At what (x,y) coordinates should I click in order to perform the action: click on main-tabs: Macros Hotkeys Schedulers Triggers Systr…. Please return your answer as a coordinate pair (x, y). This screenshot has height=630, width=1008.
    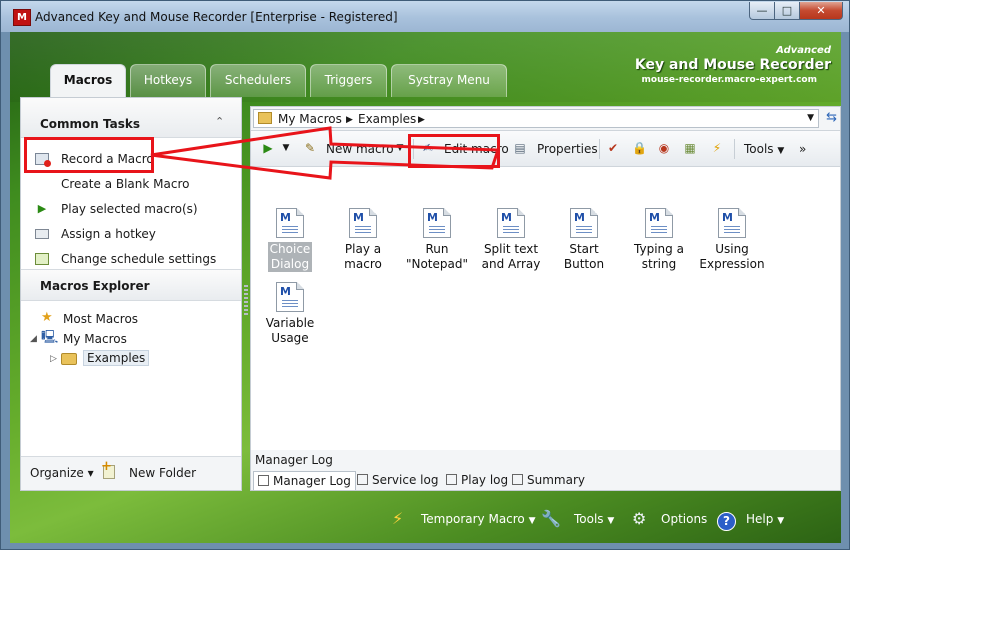
    Looking at the image, I should click on (280, 80).